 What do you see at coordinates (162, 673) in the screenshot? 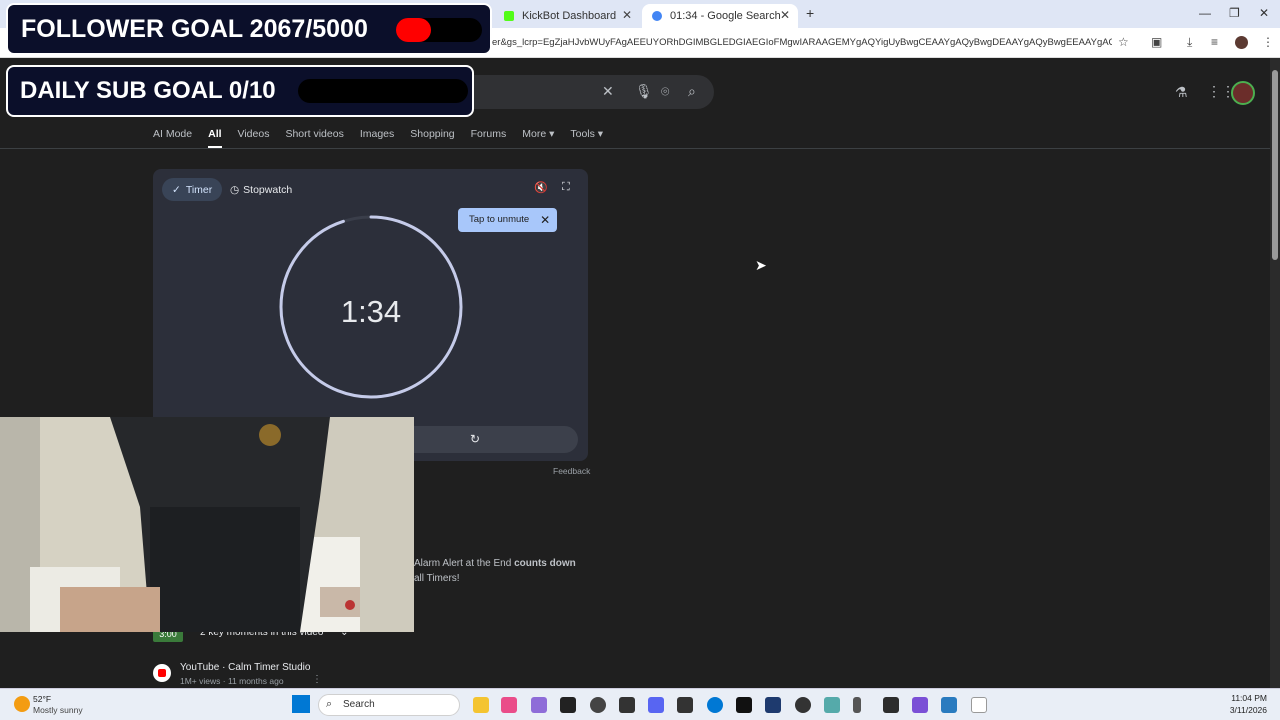
I see `youtube-icon` at bounding box center [162, 673].